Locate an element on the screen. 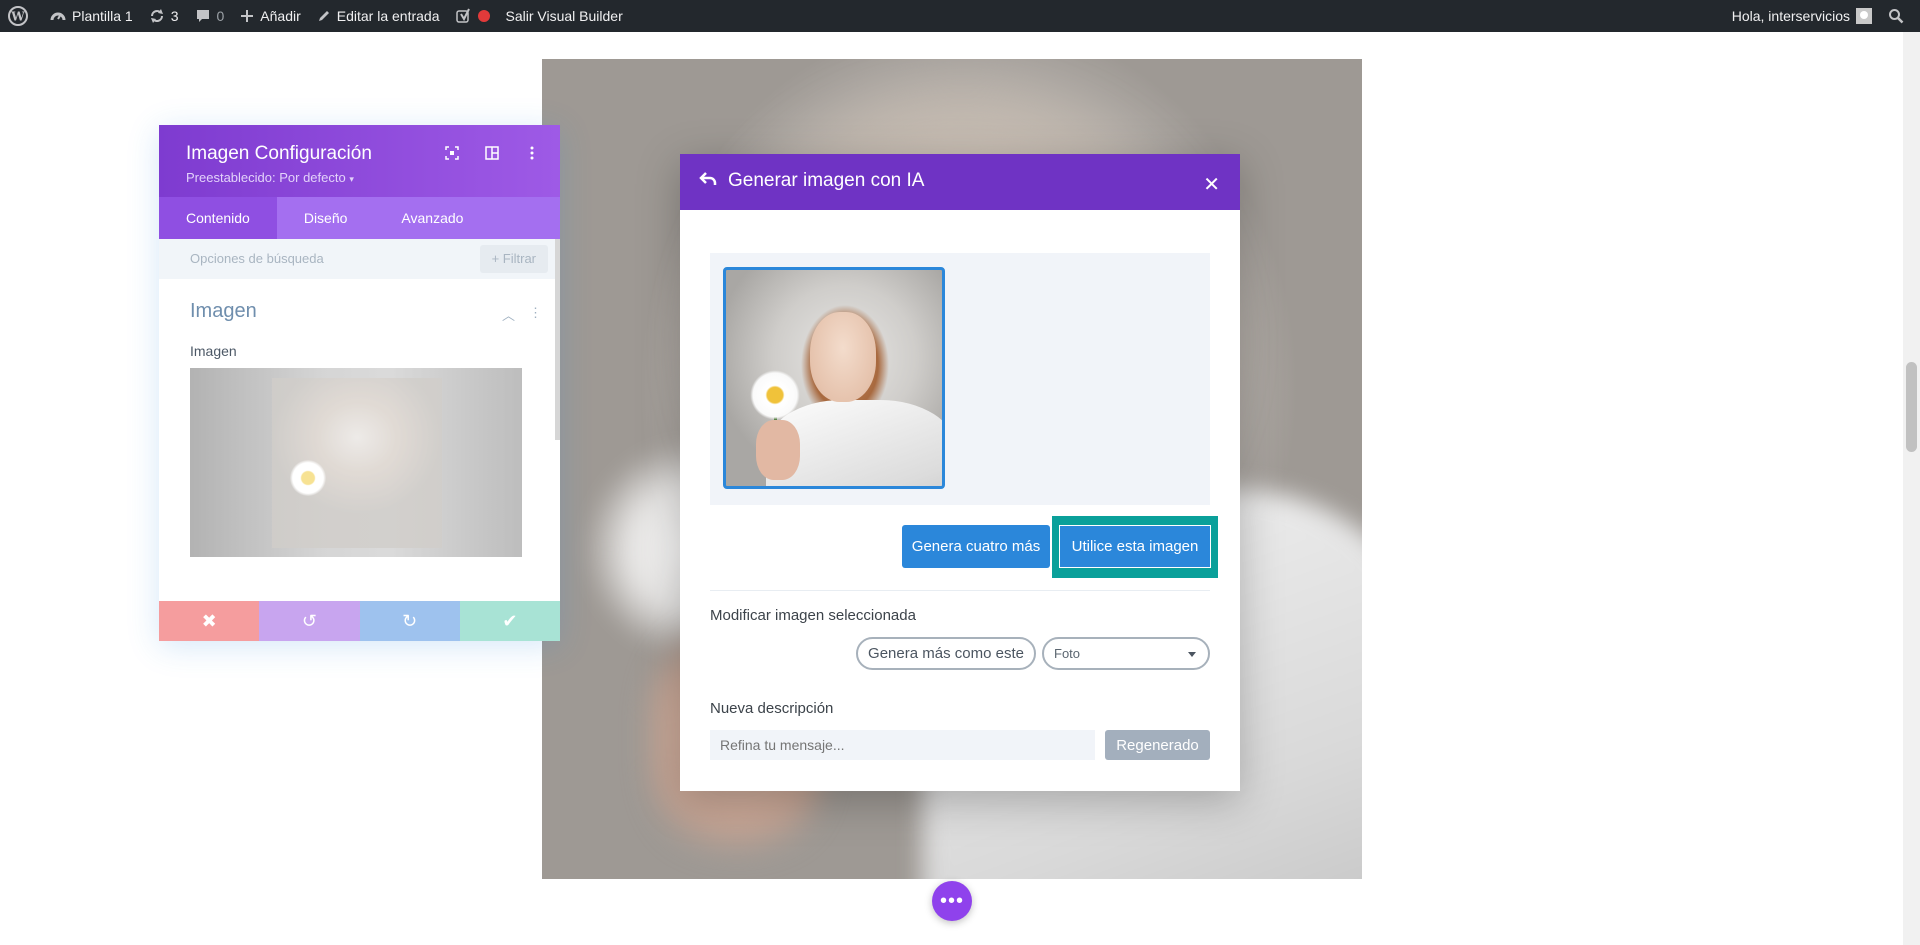 The image size is (1920, 945). save-button: ✔ is located at coordinates (509, 621).